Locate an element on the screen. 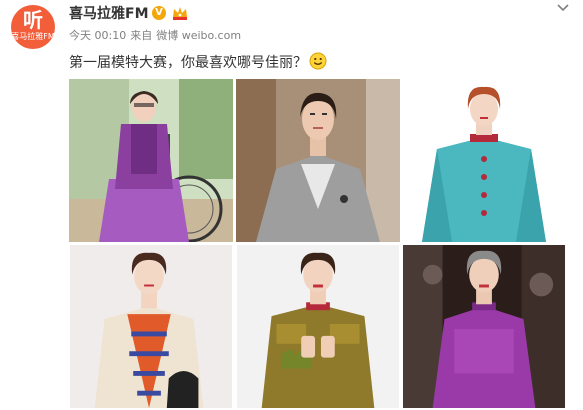  account-username: 喜马拉雅FM is located at coordinates (109, 14).